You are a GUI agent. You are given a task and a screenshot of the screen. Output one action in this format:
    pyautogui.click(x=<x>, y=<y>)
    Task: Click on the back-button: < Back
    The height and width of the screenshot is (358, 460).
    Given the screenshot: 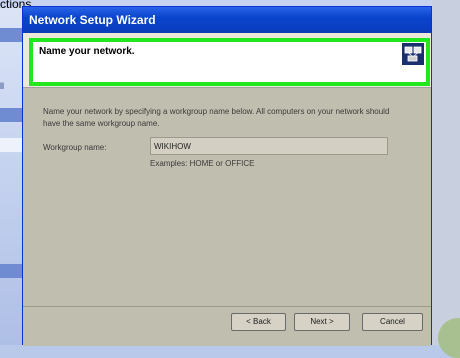 What is the action you would take?
    pyautogui.click(x=258, y=322)
    